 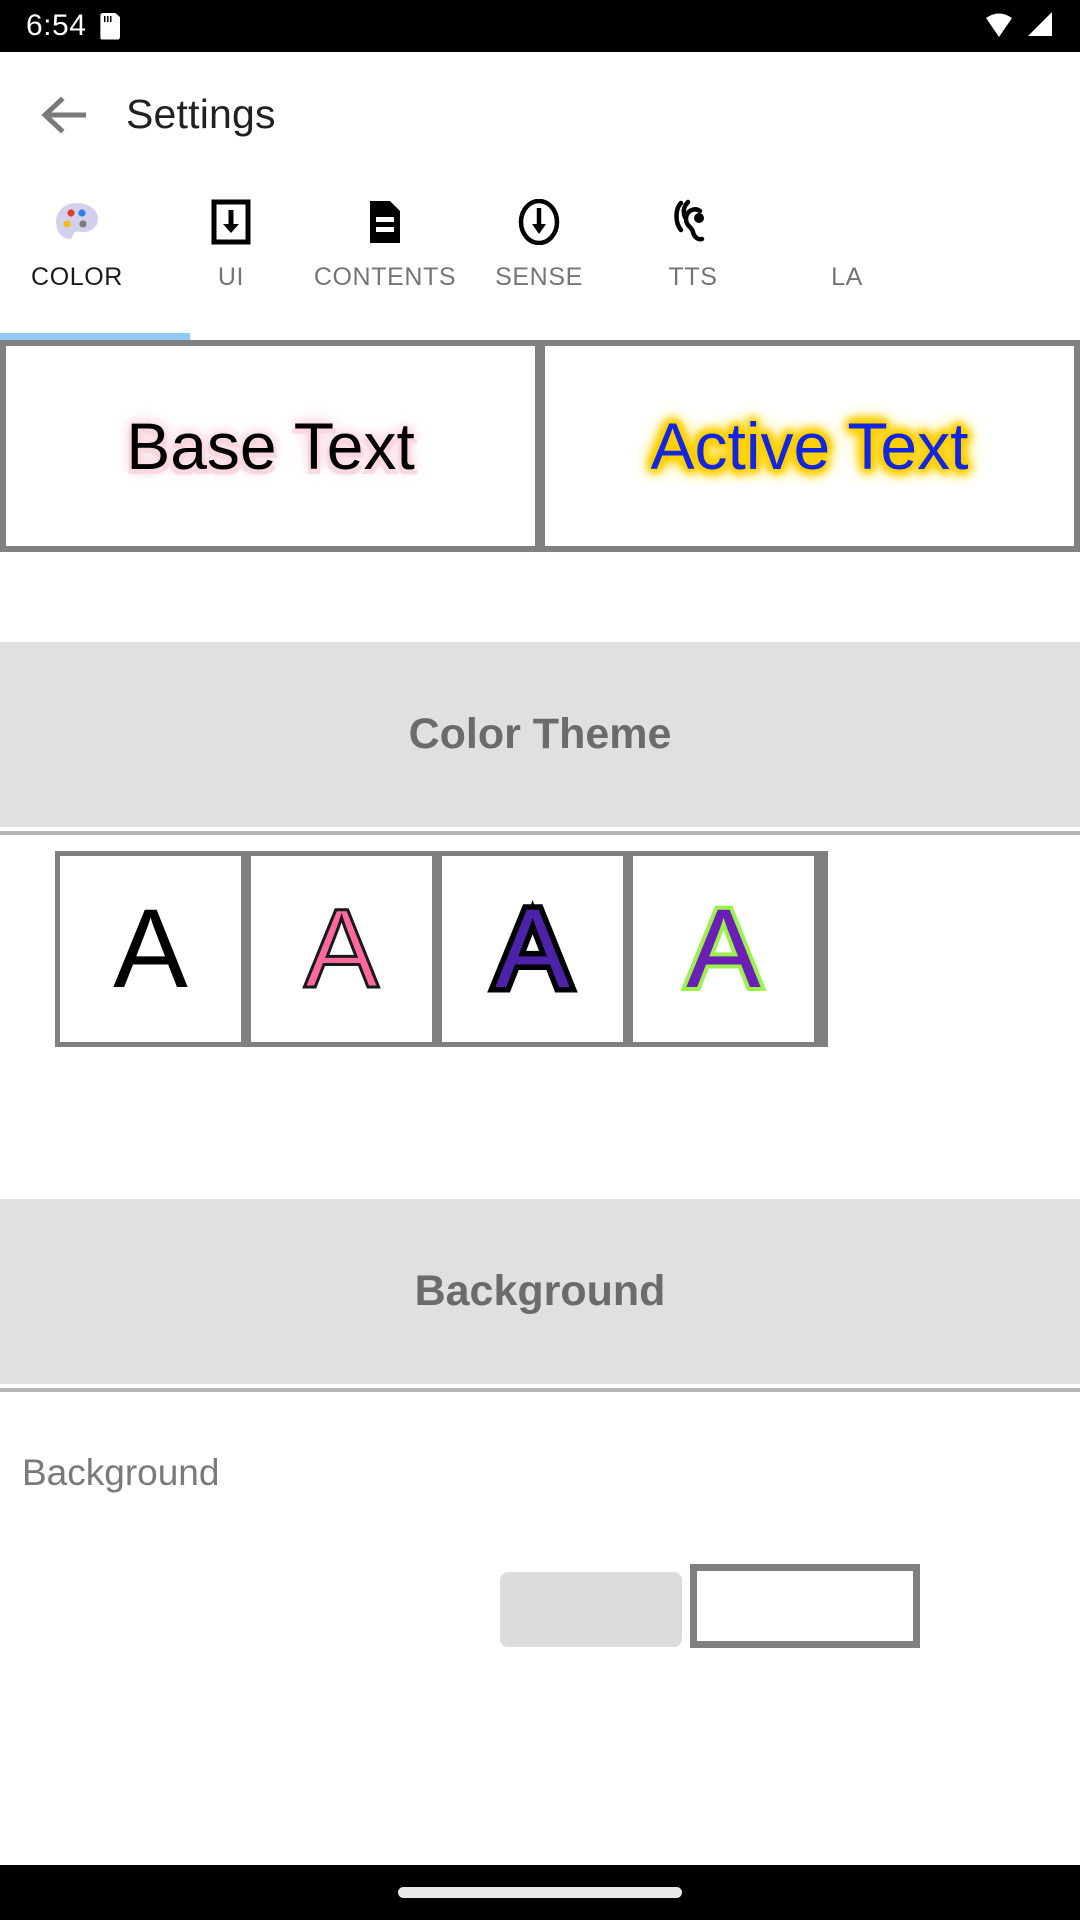 What do you see at coordinates (539, 222) in the screenshot?
I see `circle-down-arrow-icon` at bounding box center [539, 222].